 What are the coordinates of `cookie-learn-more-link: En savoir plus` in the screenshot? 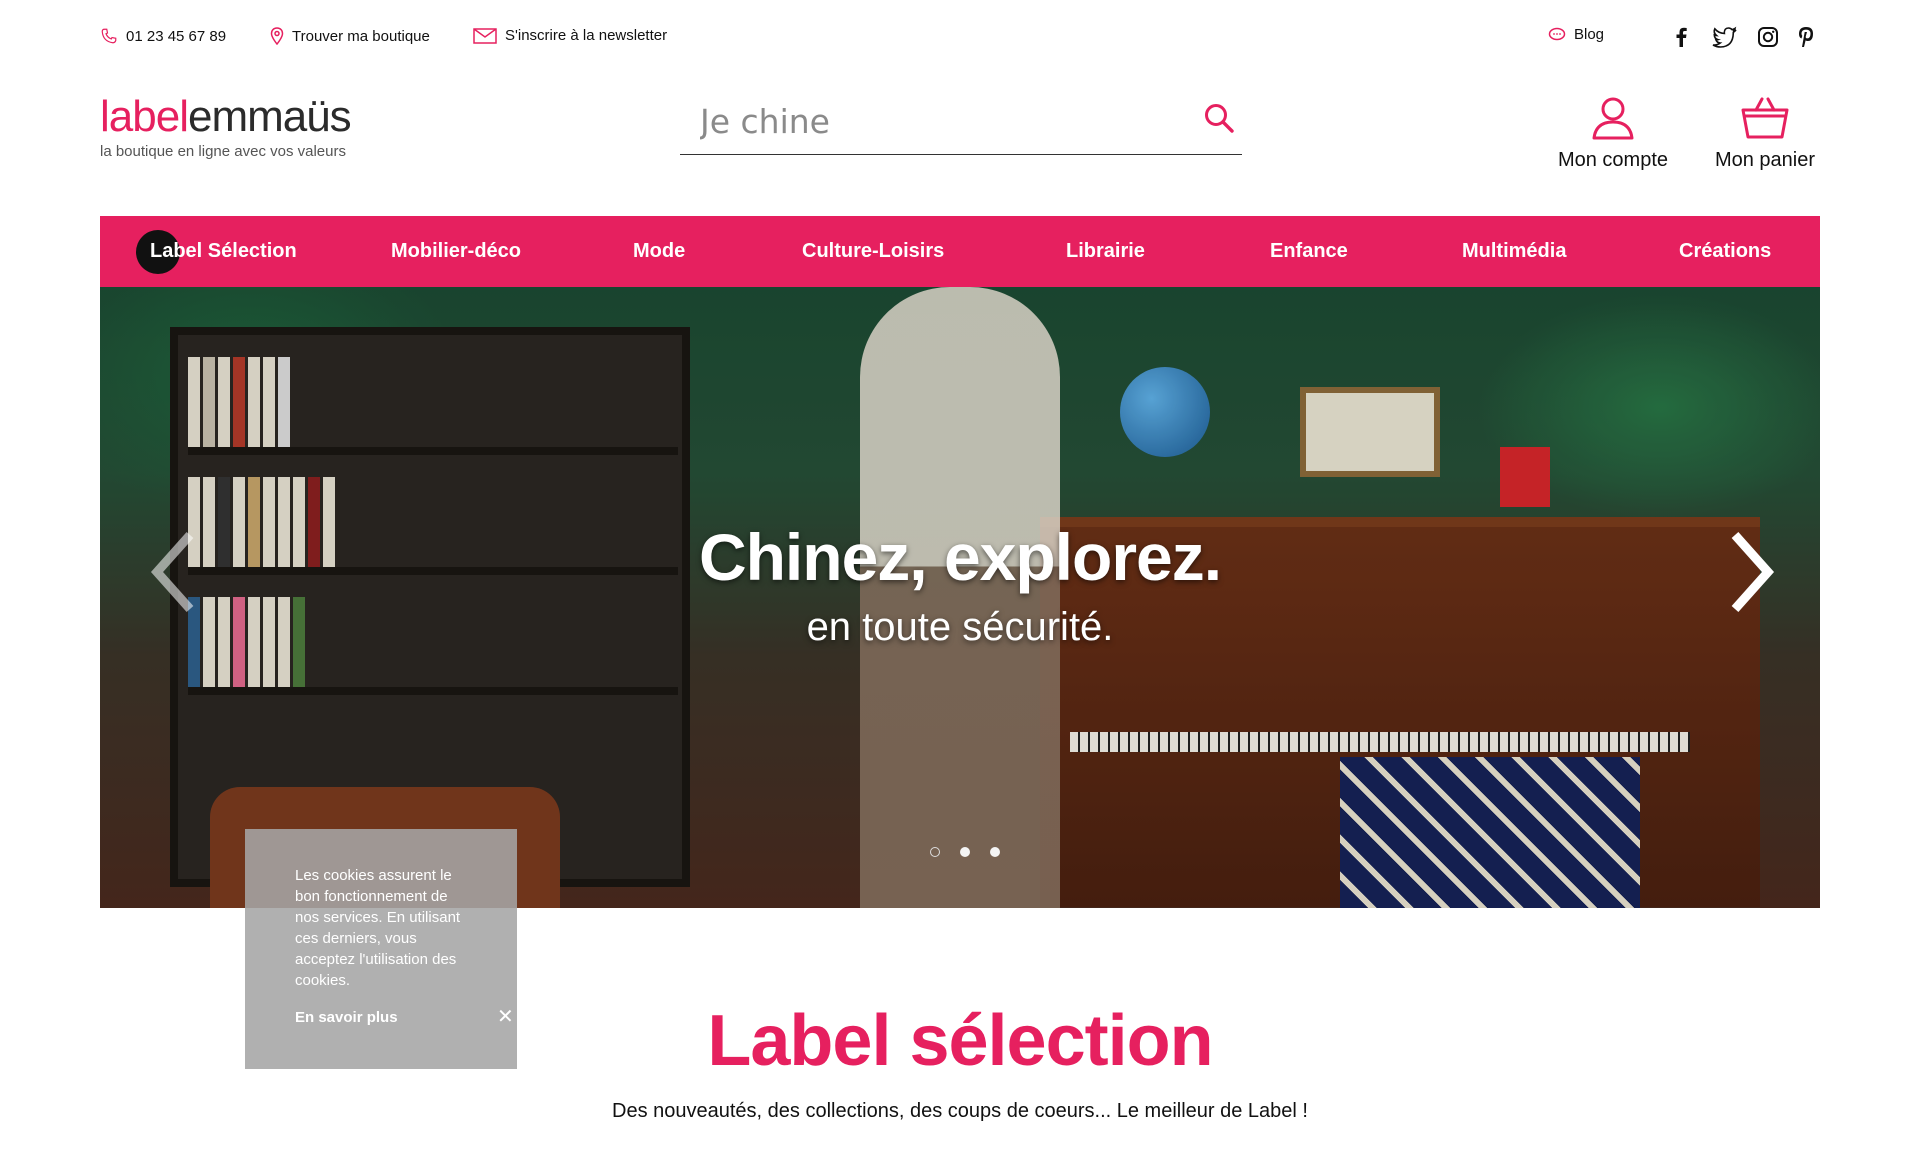 It's located at (346, 1017).